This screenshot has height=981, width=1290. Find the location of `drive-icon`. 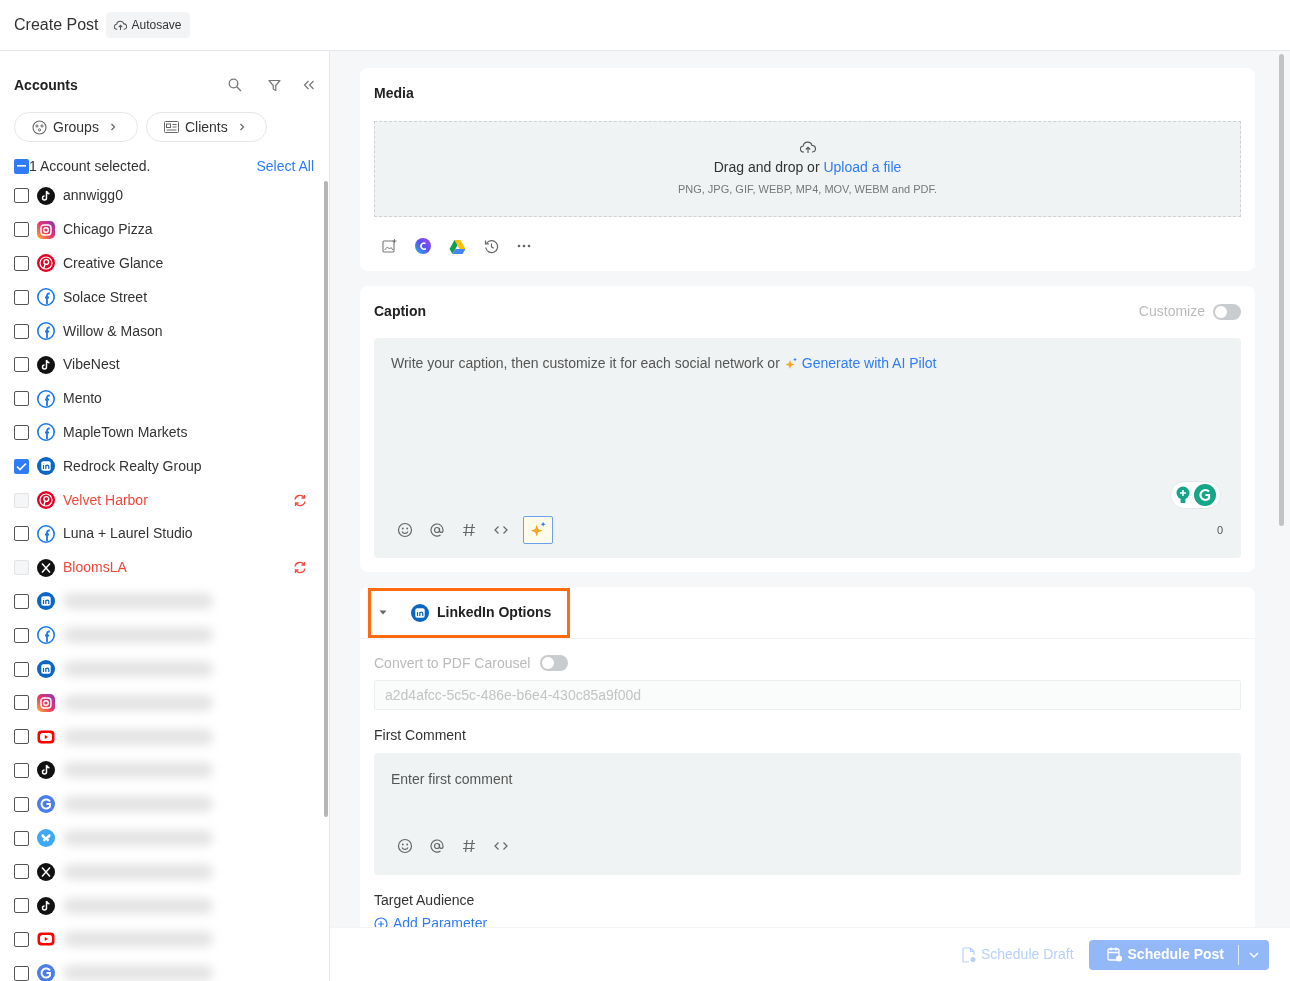

drive-icon is located at coordinates (457, 246).